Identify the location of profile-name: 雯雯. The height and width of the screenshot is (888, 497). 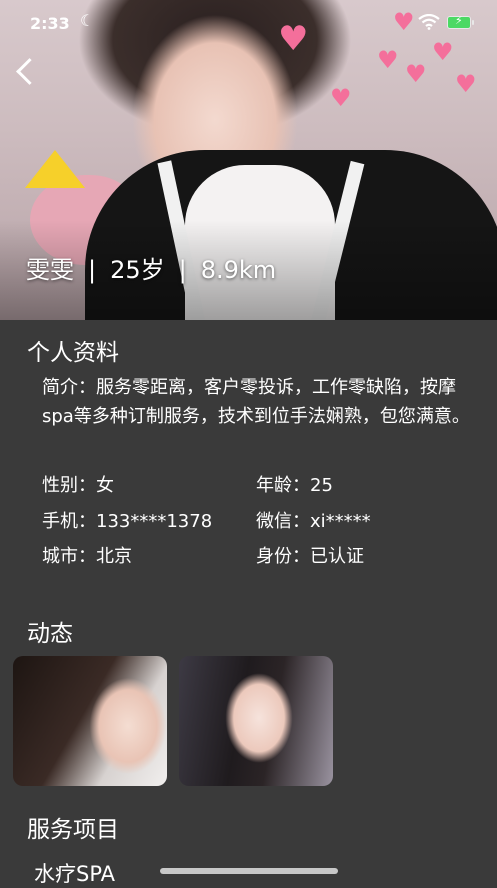
(50, 270).